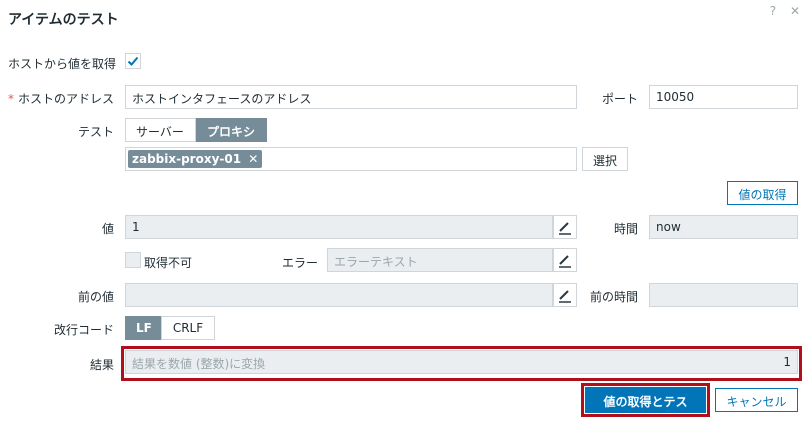  Describe the element at coordinates (351, 97) in the screenshot. I see `host-address-input: ホストインタフェースのアドレス` at that location.